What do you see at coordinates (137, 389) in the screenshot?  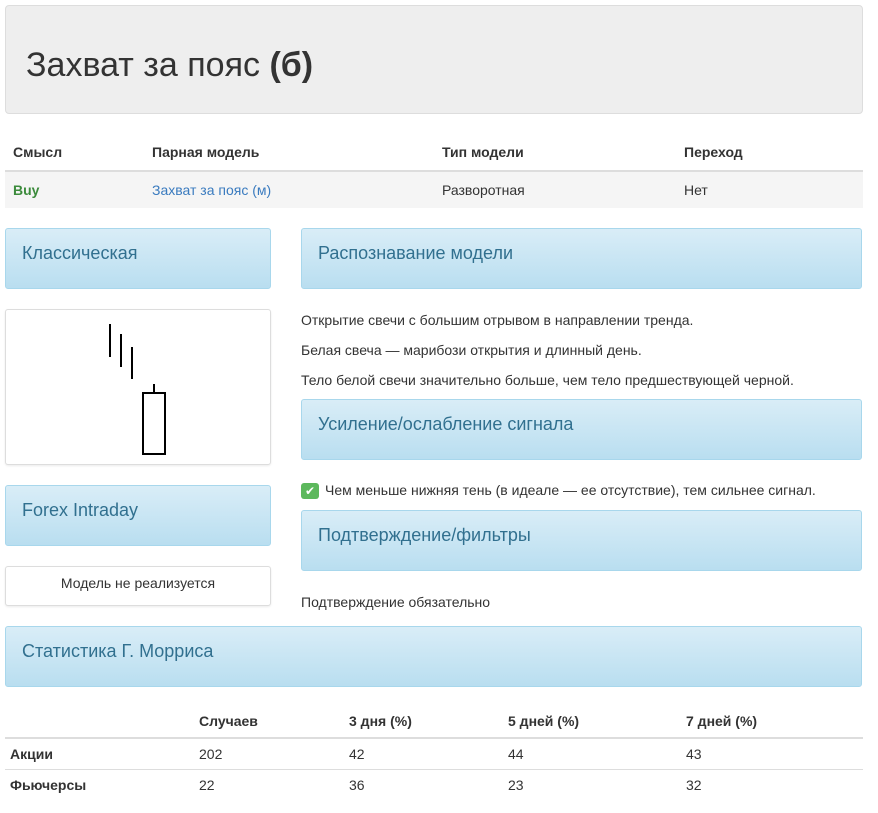 I see `candlestick-diagram` at bounding box center [137, 389].